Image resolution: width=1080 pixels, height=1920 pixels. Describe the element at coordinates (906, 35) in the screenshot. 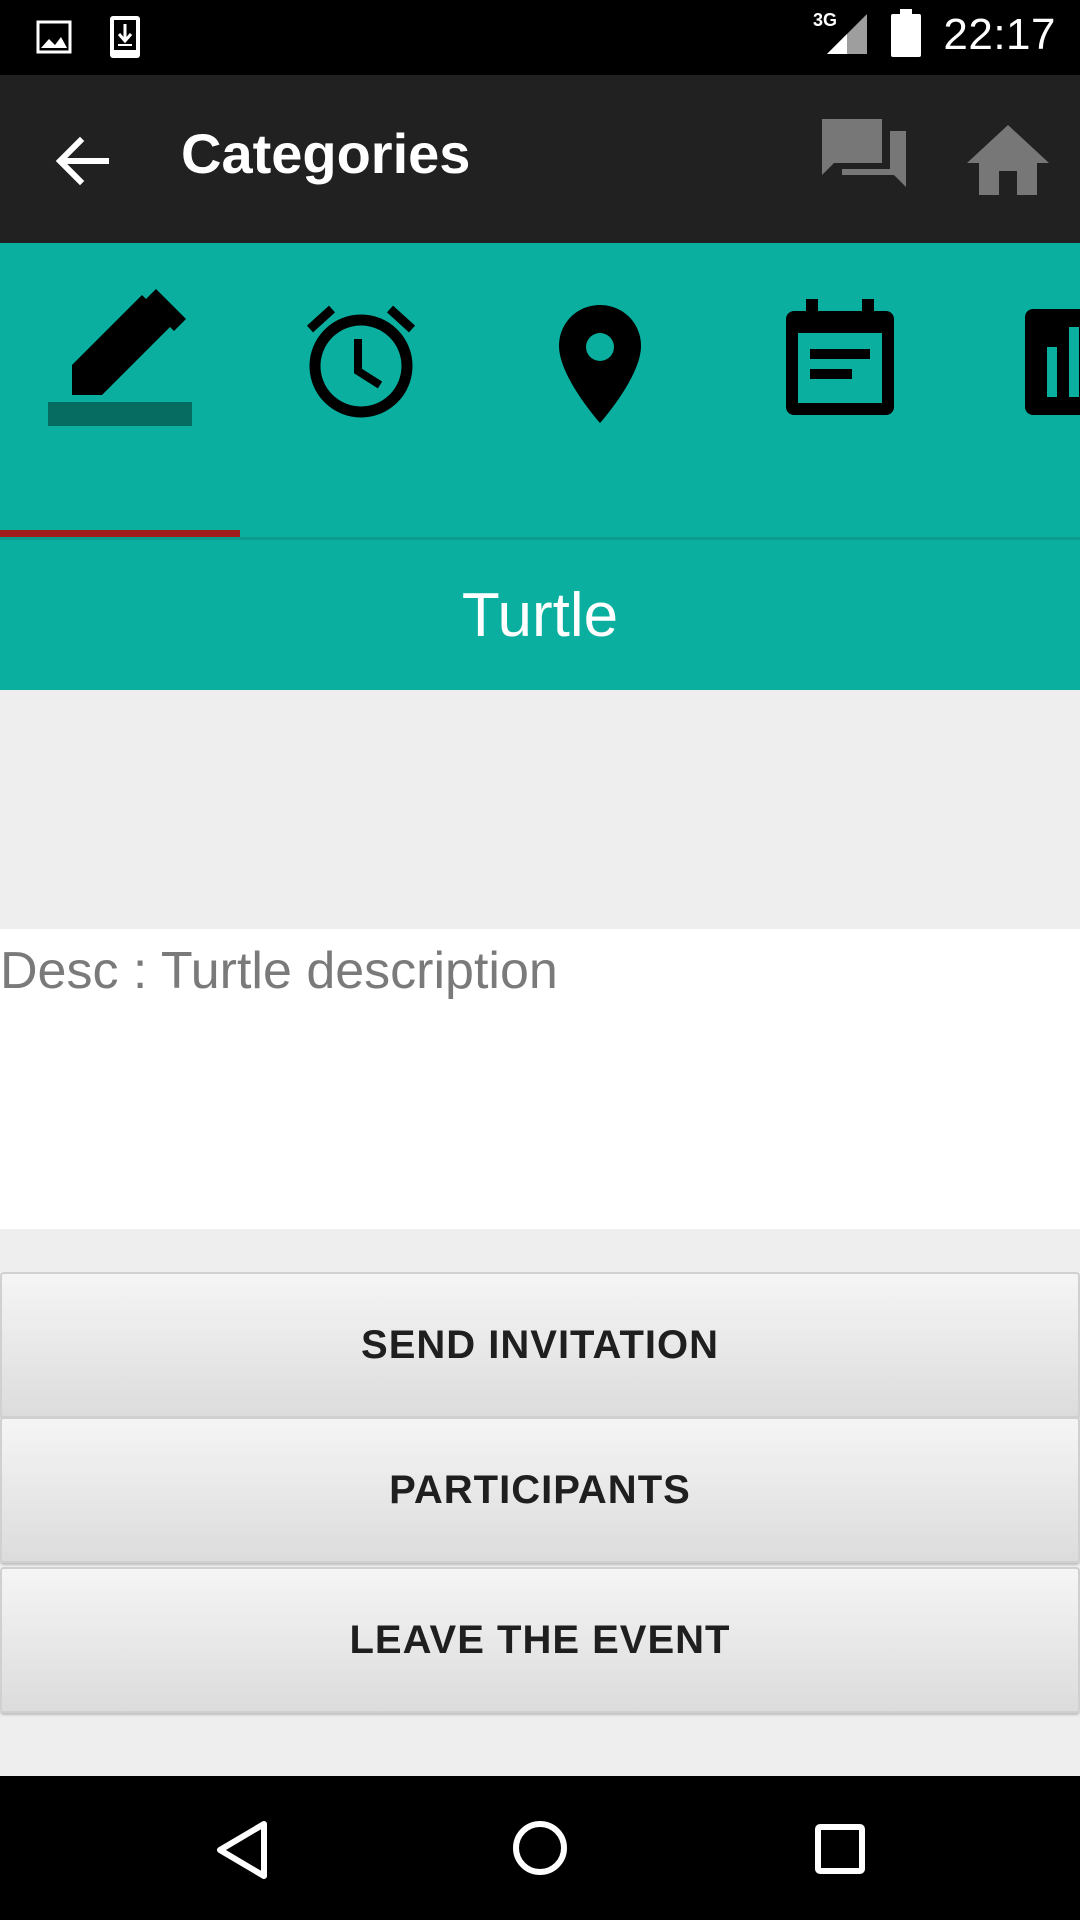

I see `battery-icon` at that location.